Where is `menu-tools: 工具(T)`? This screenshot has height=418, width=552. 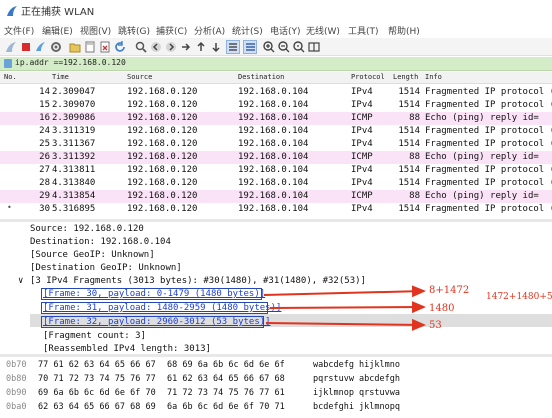
menu-tools: 工具(T) is located at coordinates (363, 30).